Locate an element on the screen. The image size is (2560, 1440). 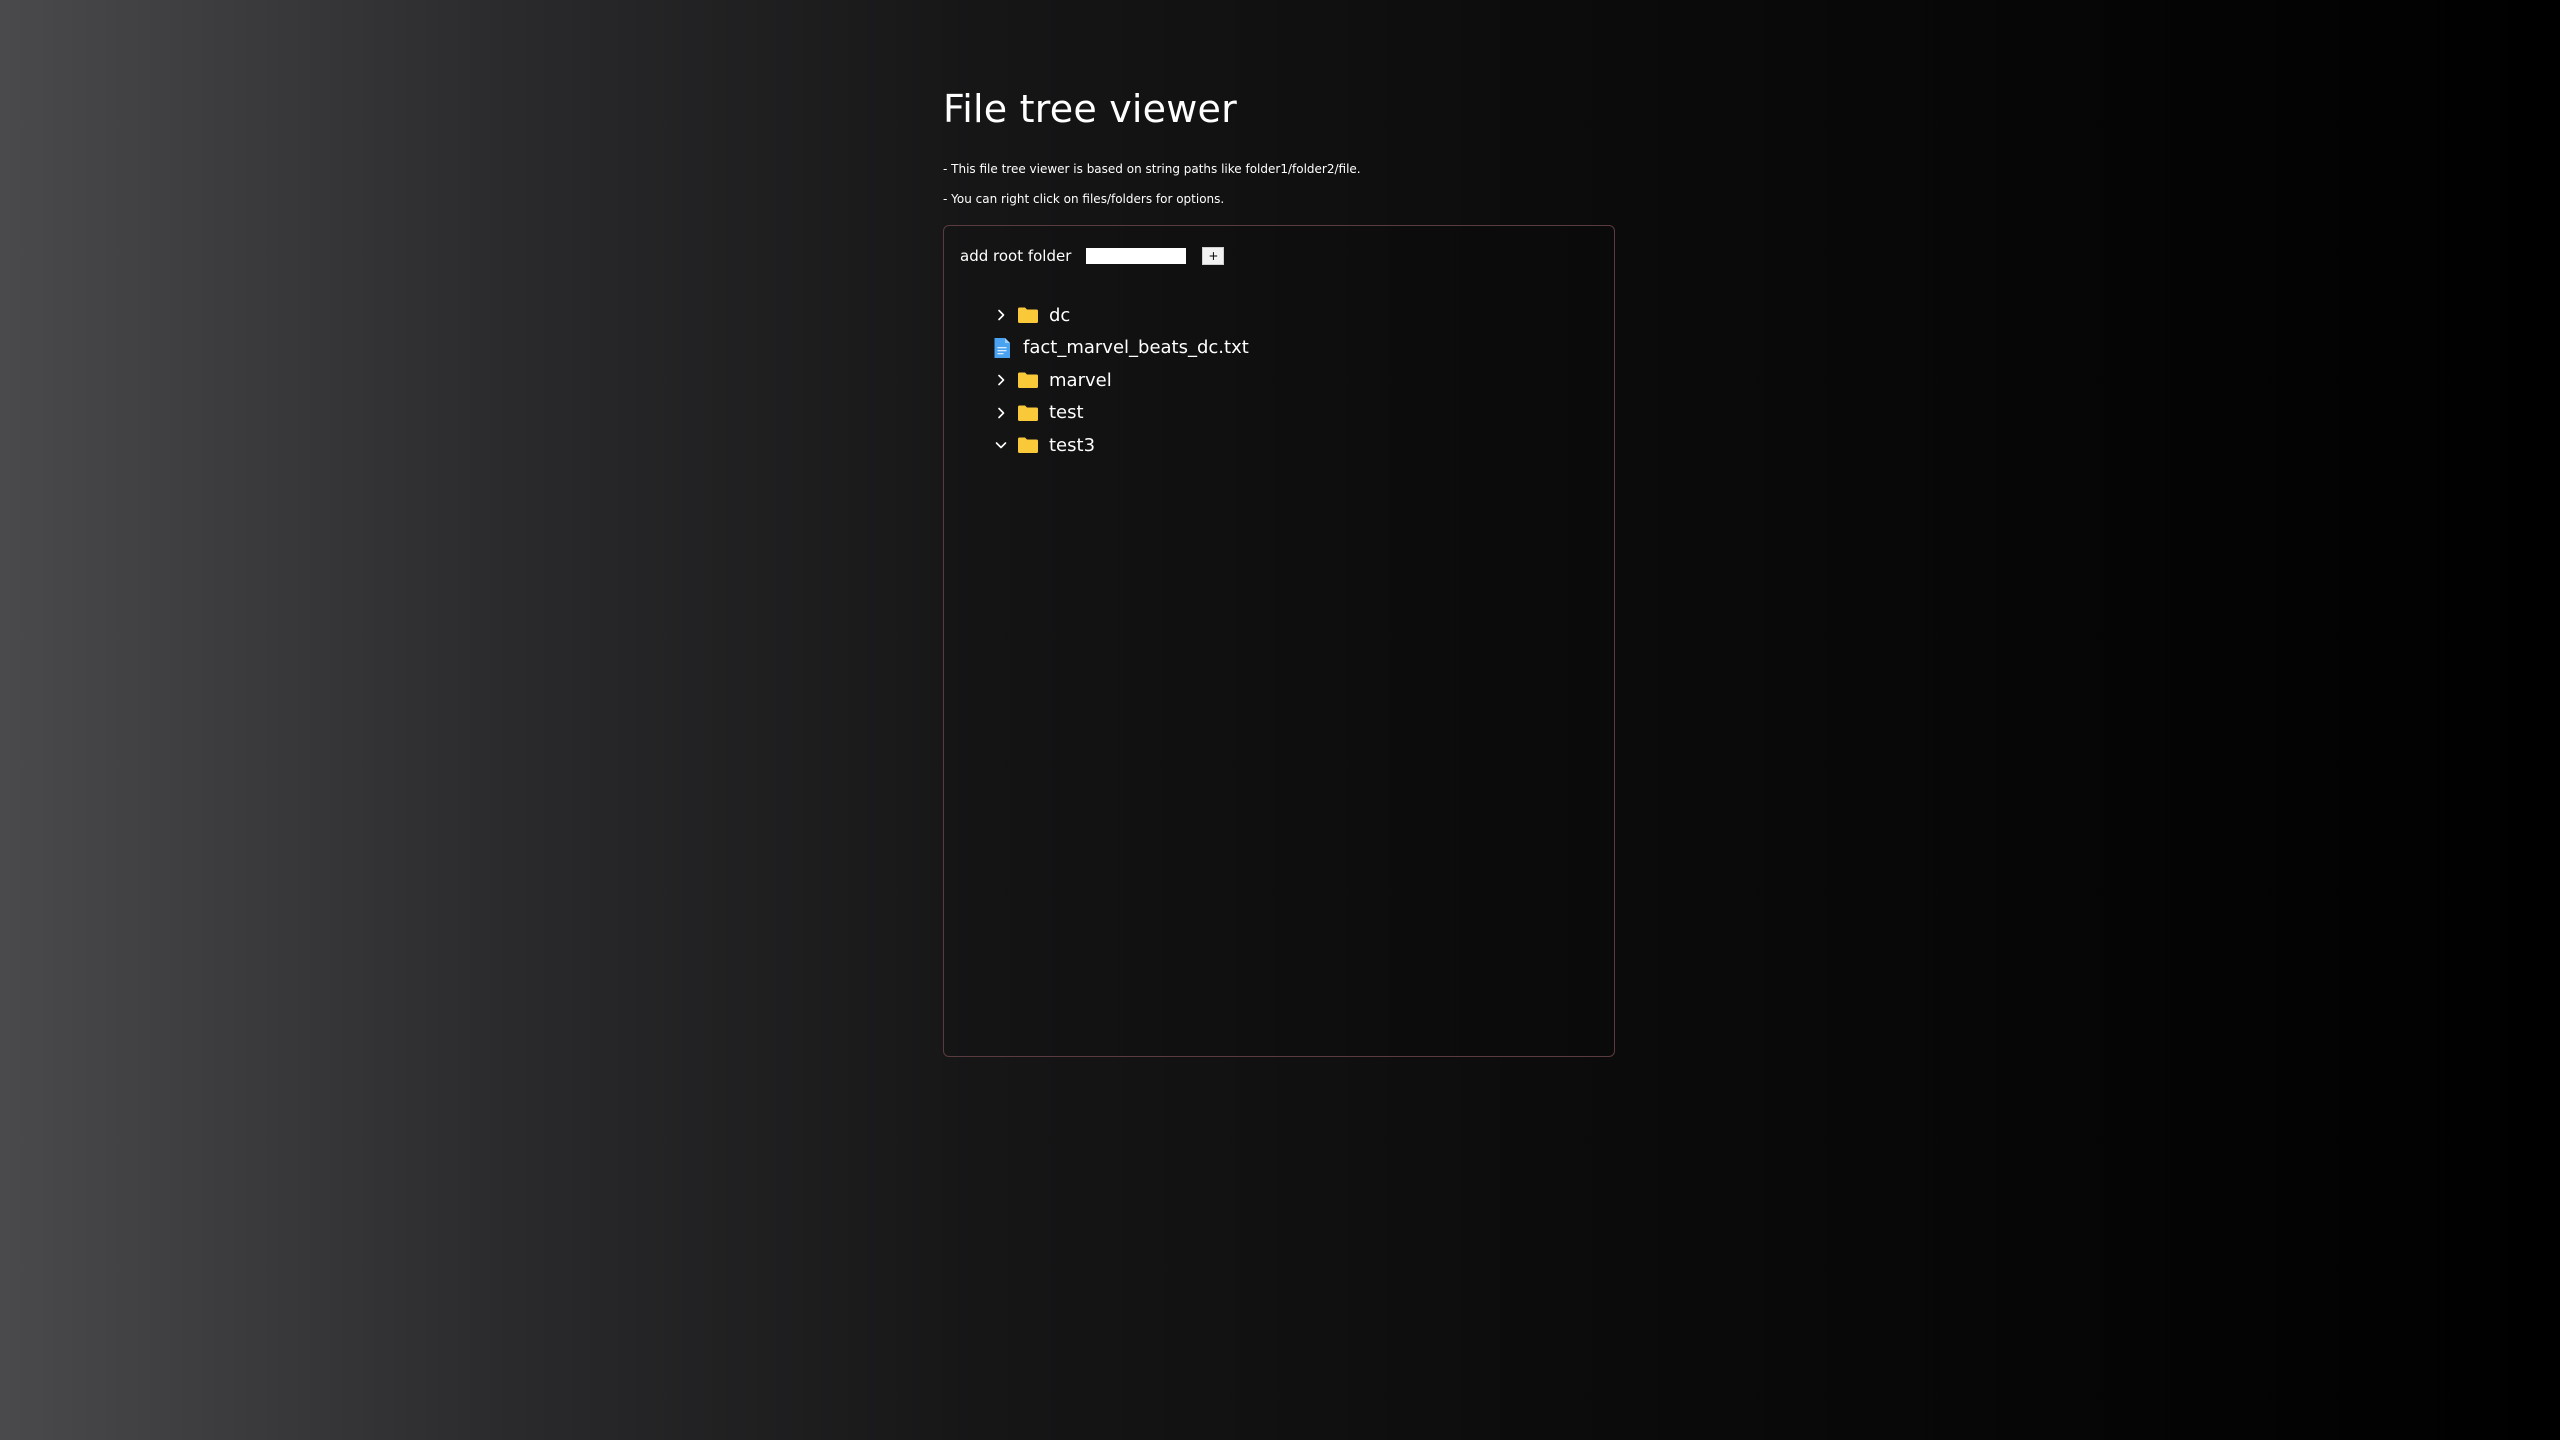
add-root-form: add root folder + is located at coordinates (1092, 256).